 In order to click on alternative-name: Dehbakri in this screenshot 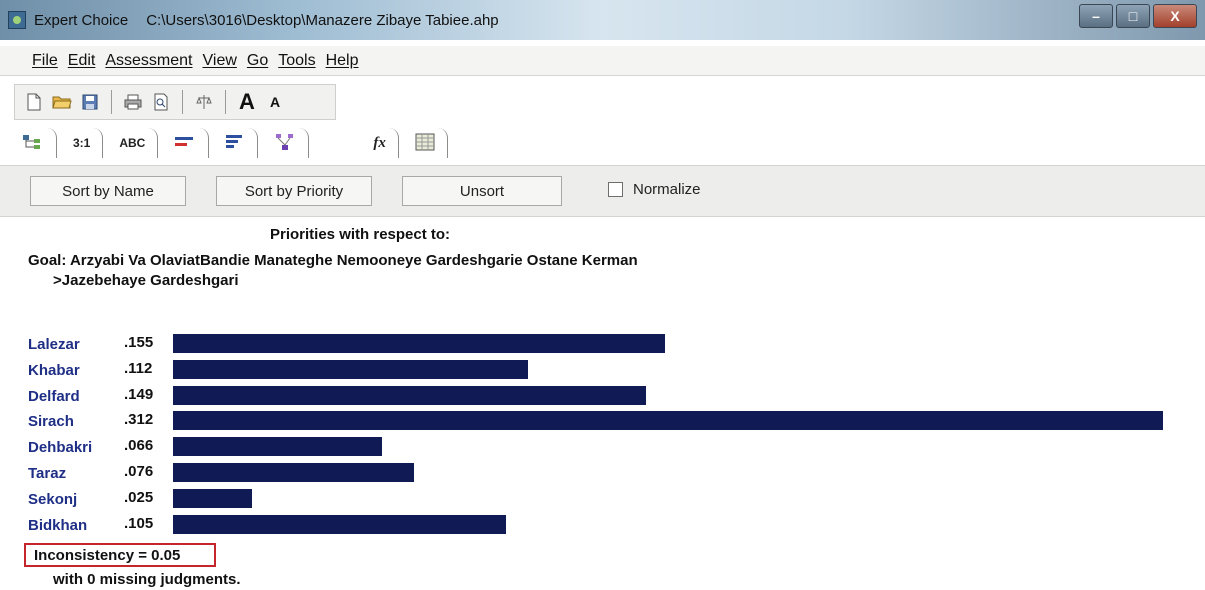, I will do `click(60, 448)`.